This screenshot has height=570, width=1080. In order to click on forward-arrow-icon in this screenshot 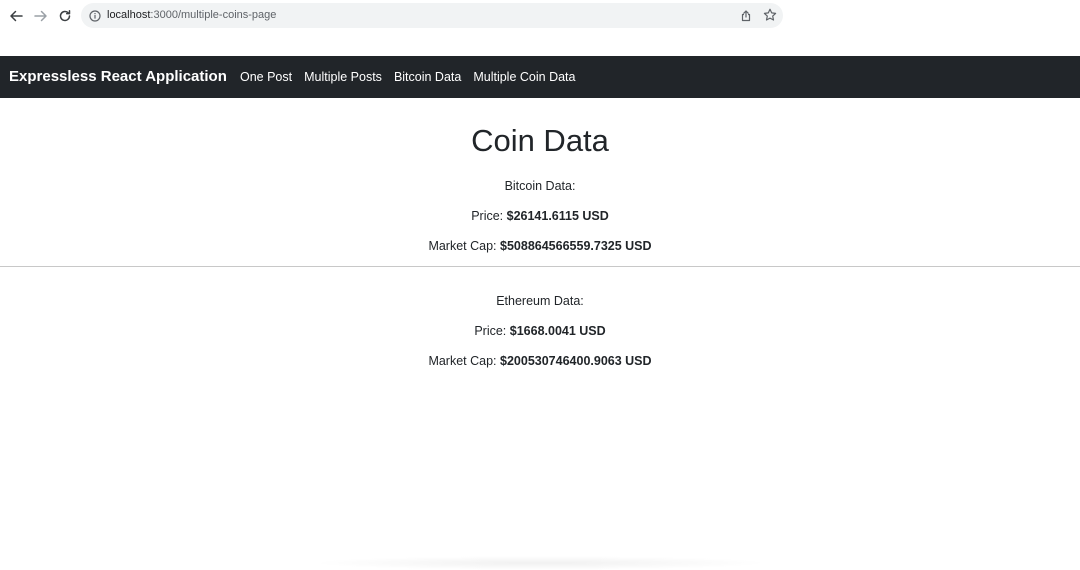, I will do `click(41, 16)`.